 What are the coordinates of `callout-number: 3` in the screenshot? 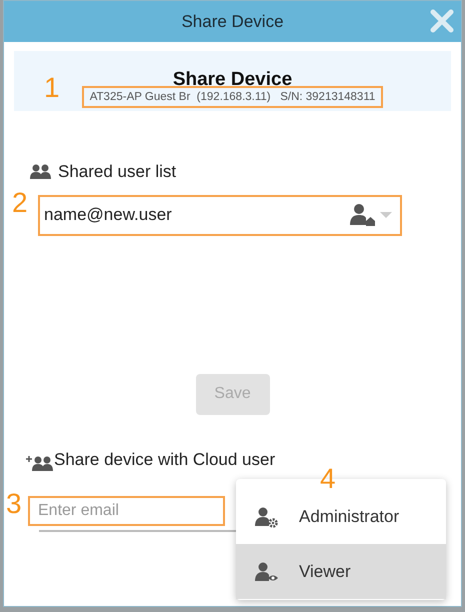 It's located at (14, 504).